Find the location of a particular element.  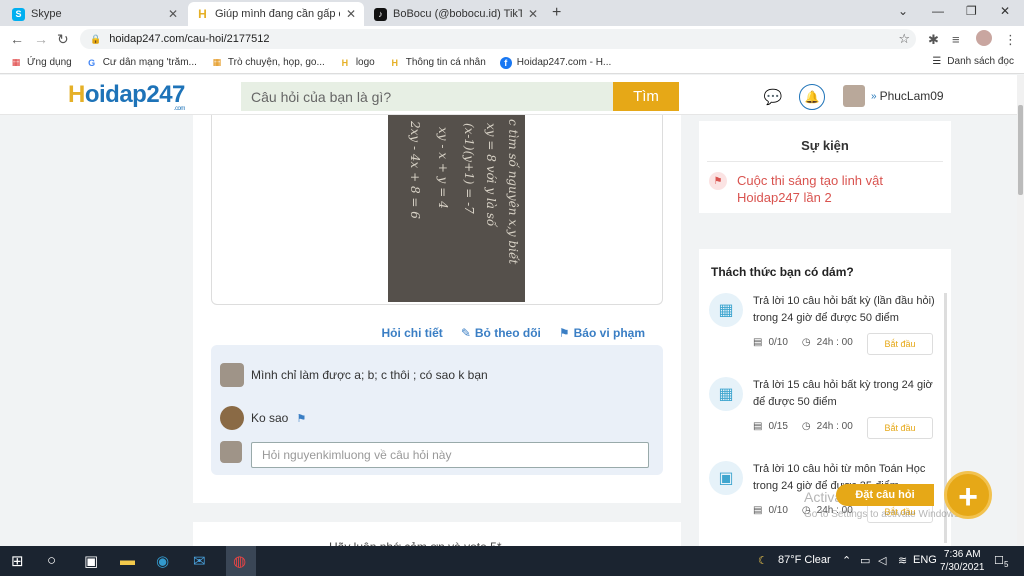

unfollow-link: ✎ Bỏ theo dõi is located at coordinates (501, 333).